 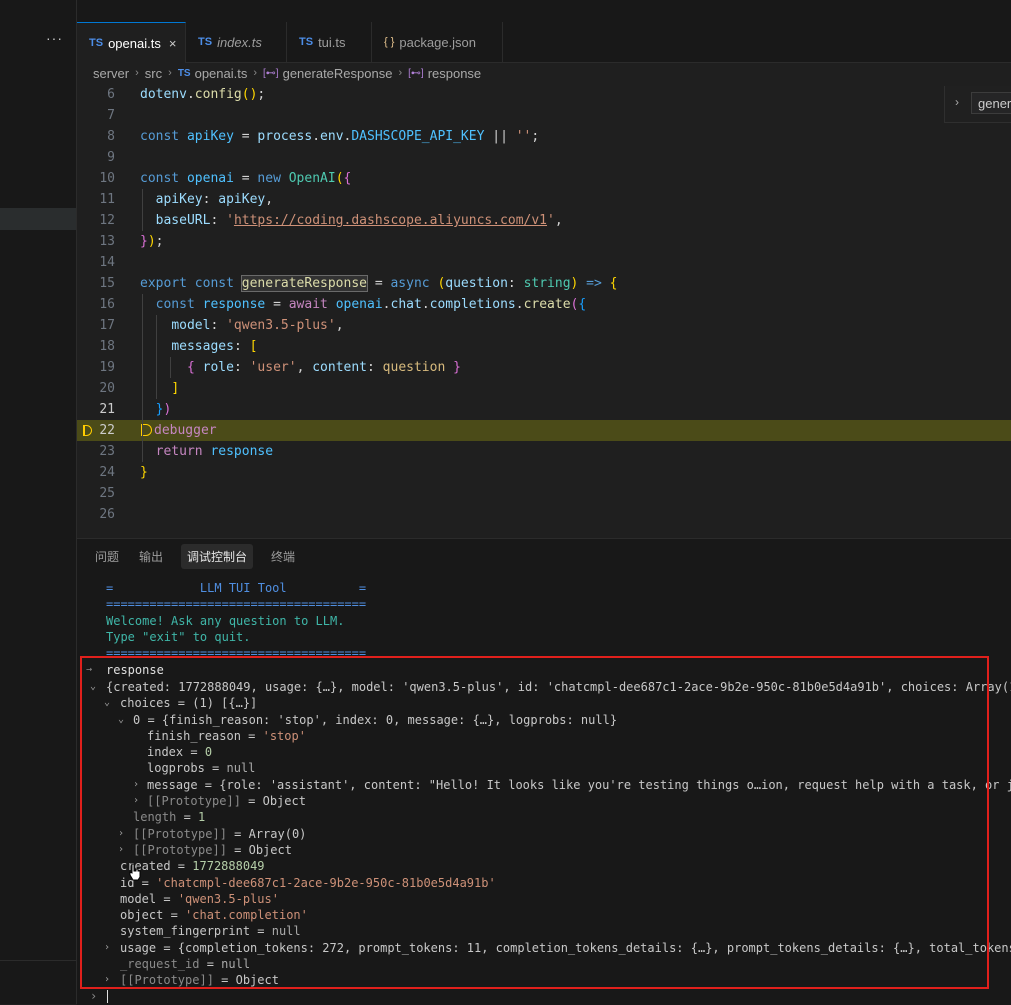 I want to click on close-icon: ×, so click(x=173, y=43).